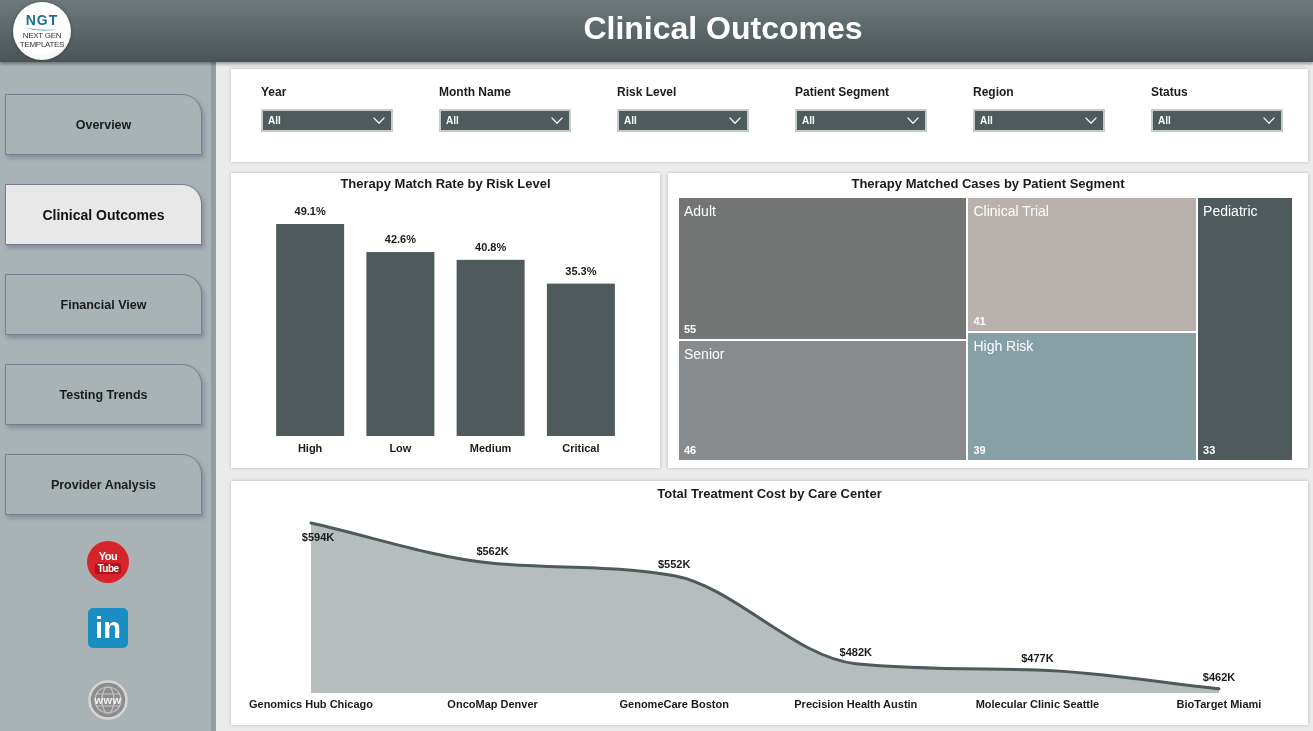 The height and width of the screenshot is (731, 1313). I want to click on value-label: $477K, so click(1037, 658).